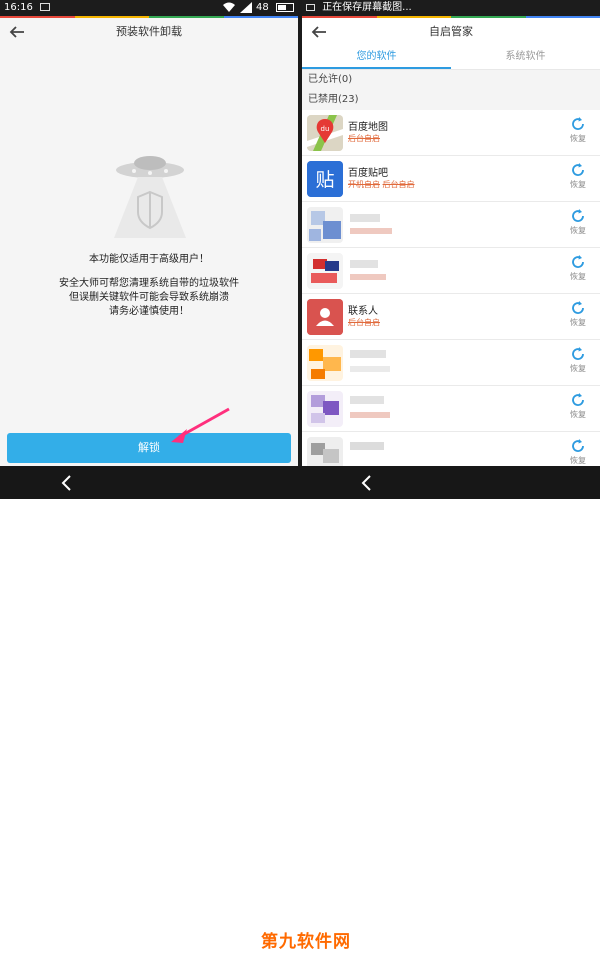 This screenshot has width=600, height=961. I want to click on notice-line: 安全大师可帮您清理系统自带的垃圾软件, so click(149, 283).